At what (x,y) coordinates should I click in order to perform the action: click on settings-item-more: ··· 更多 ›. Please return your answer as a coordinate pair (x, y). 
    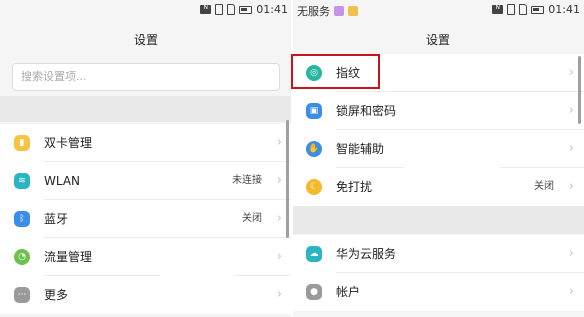
    Looking at the image, I should click on (146, 295).